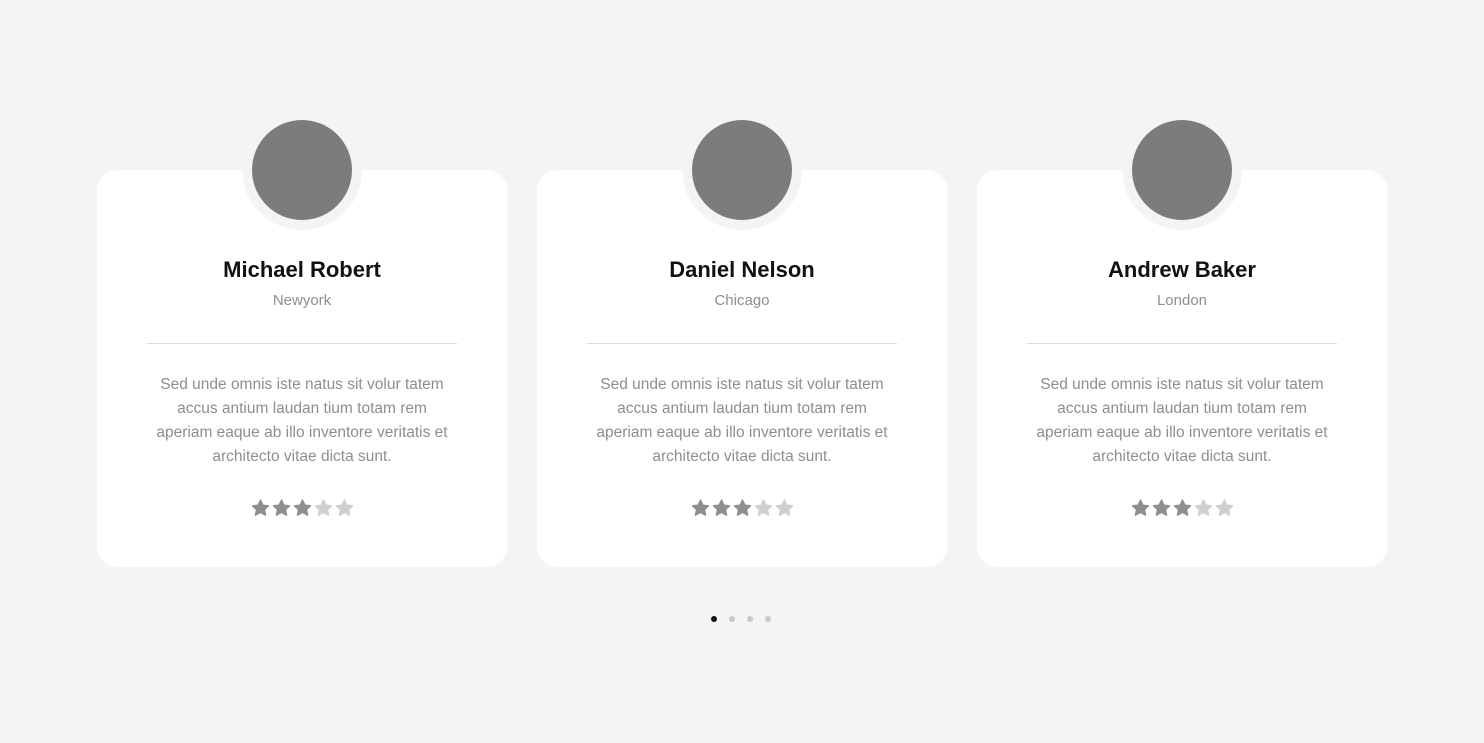 The width and height of the screenshot is (1484, 743). Describe the element at coordinates (1182, 300) in the screenshot. I see `reviewer-city: London` at that location.